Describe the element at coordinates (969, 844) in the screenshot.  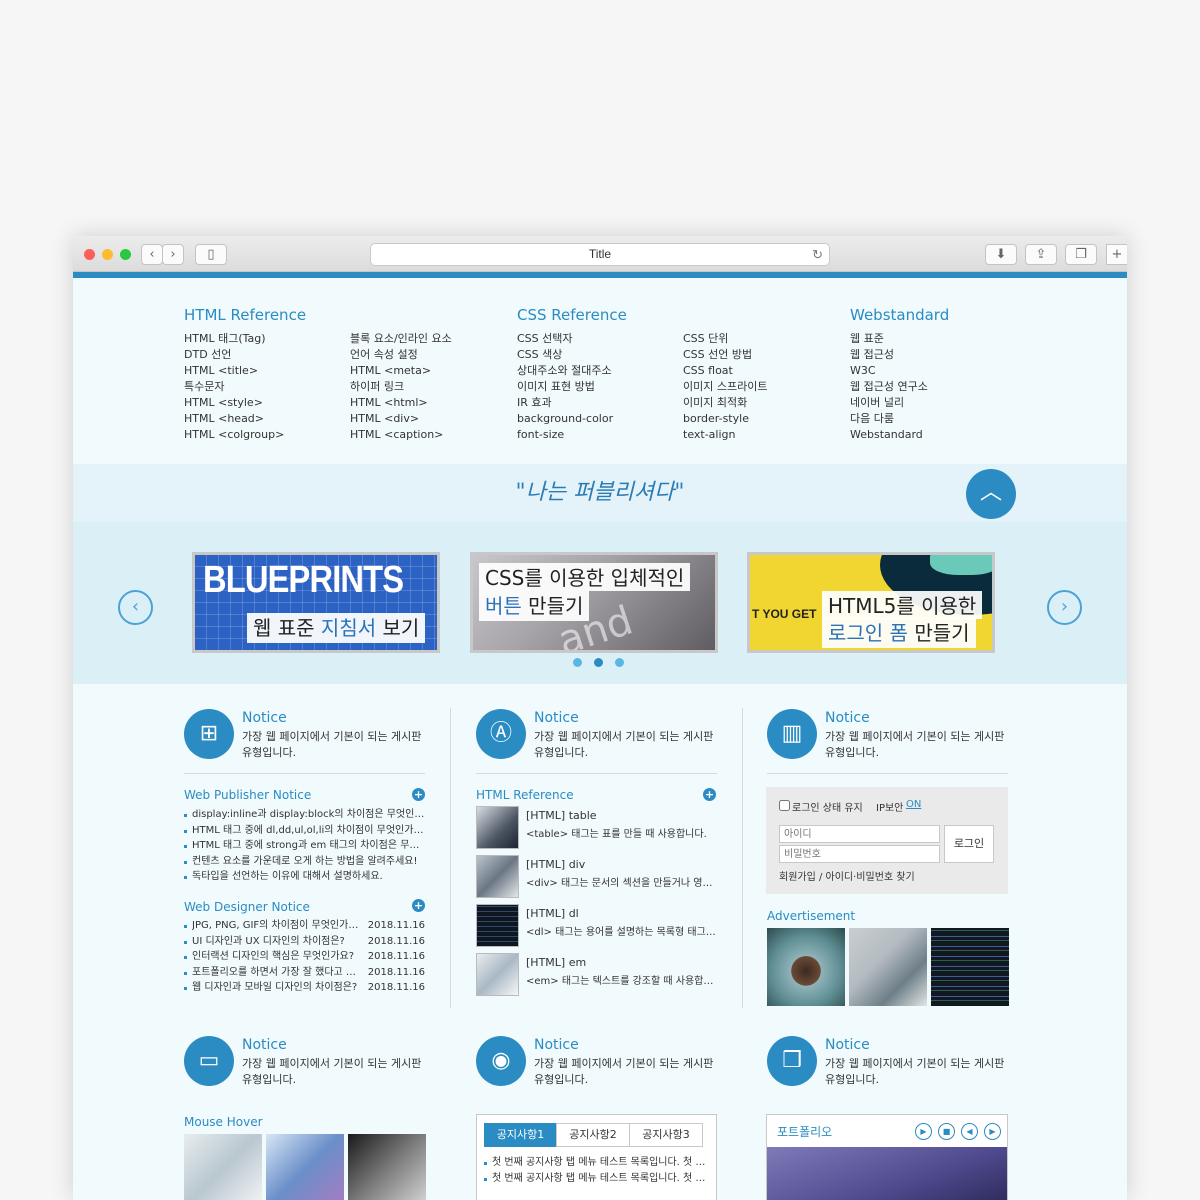
I see `login-button: 로그인` at that location.